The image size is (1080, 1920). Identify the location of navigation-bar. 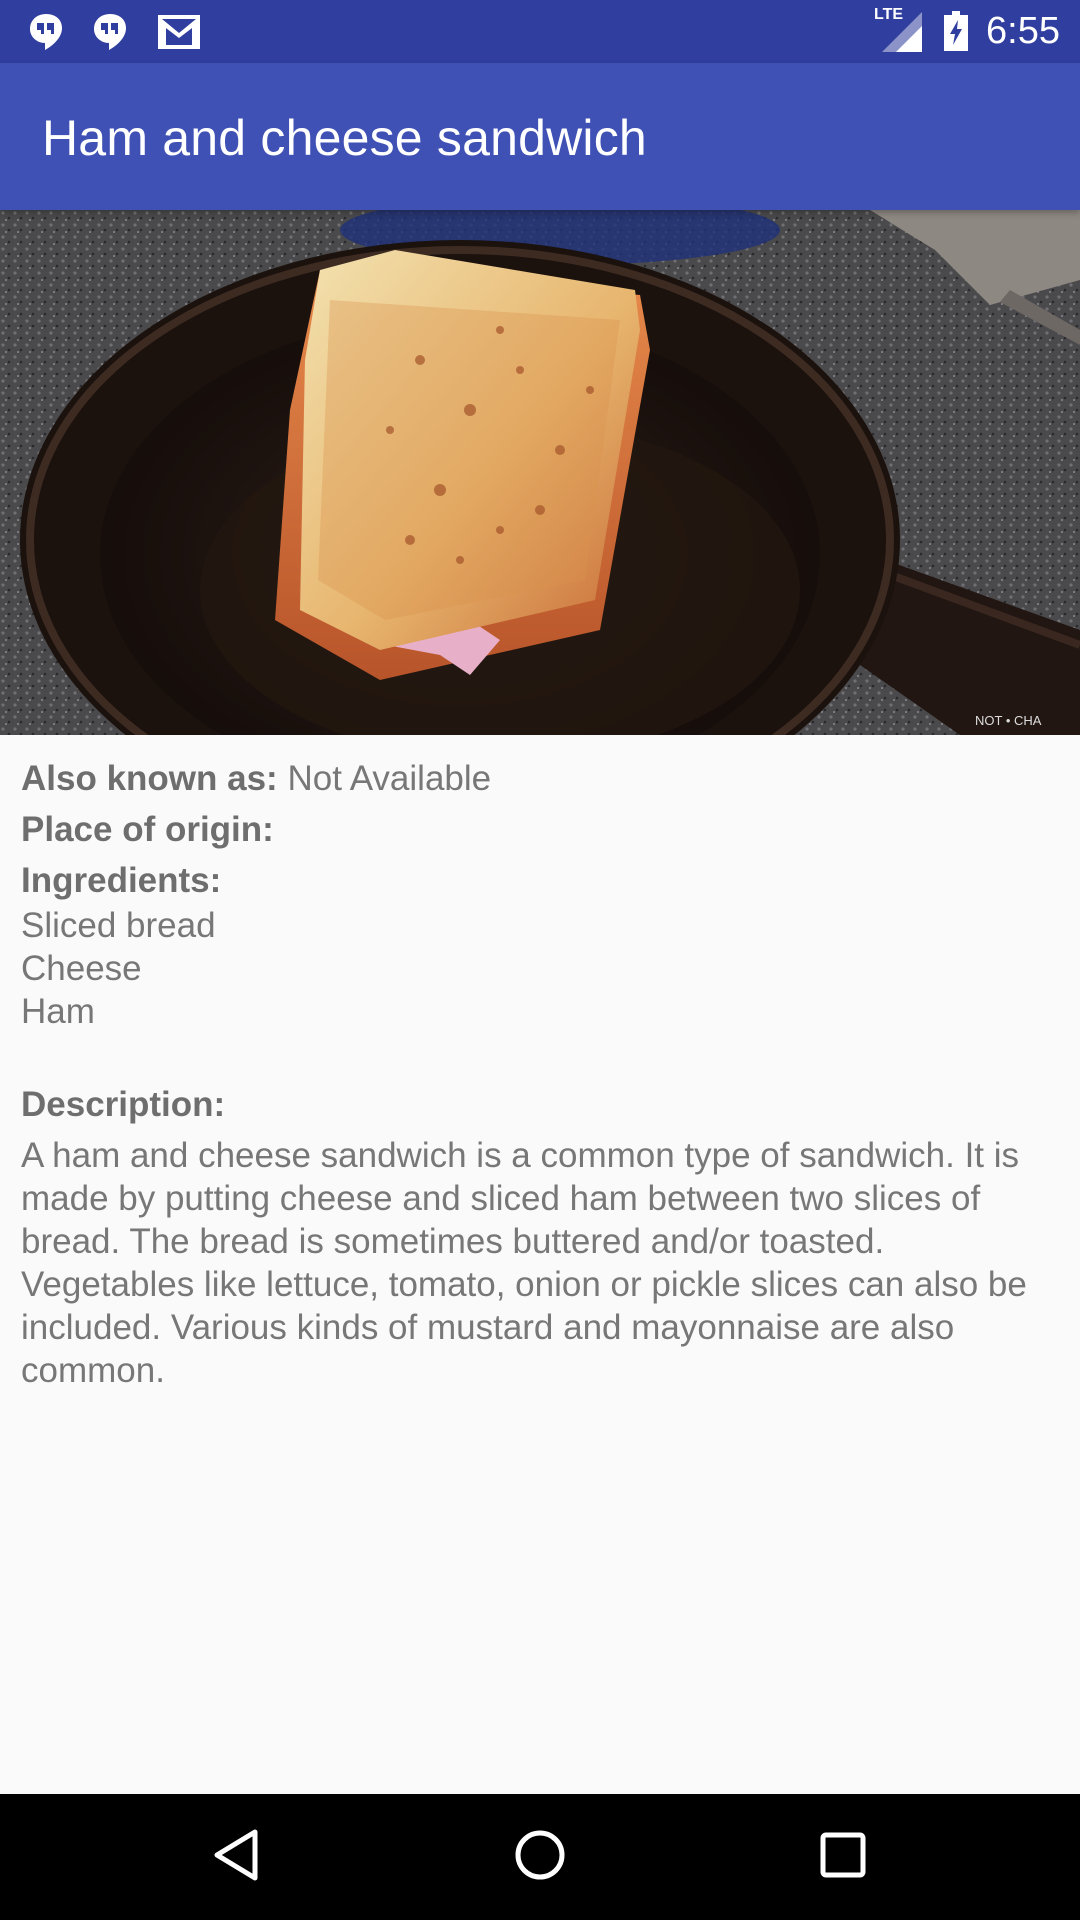
(540, 1857).